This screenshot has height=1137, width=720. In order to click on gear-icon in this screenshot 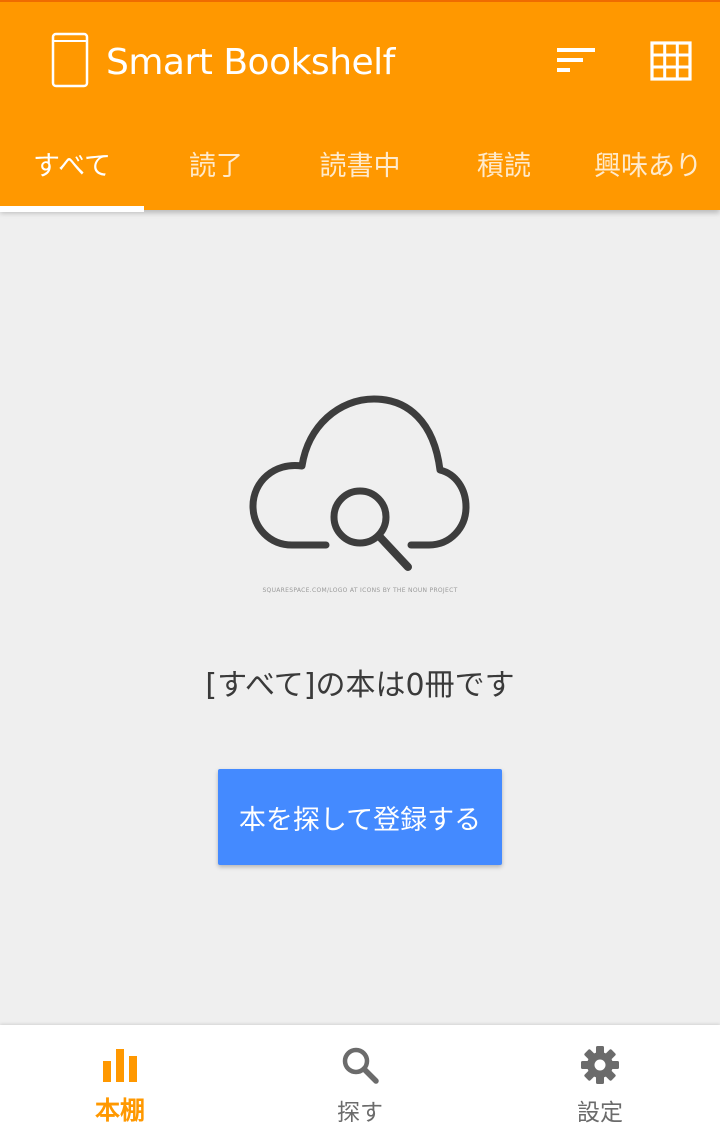, I will do `click(600, 1065)`.